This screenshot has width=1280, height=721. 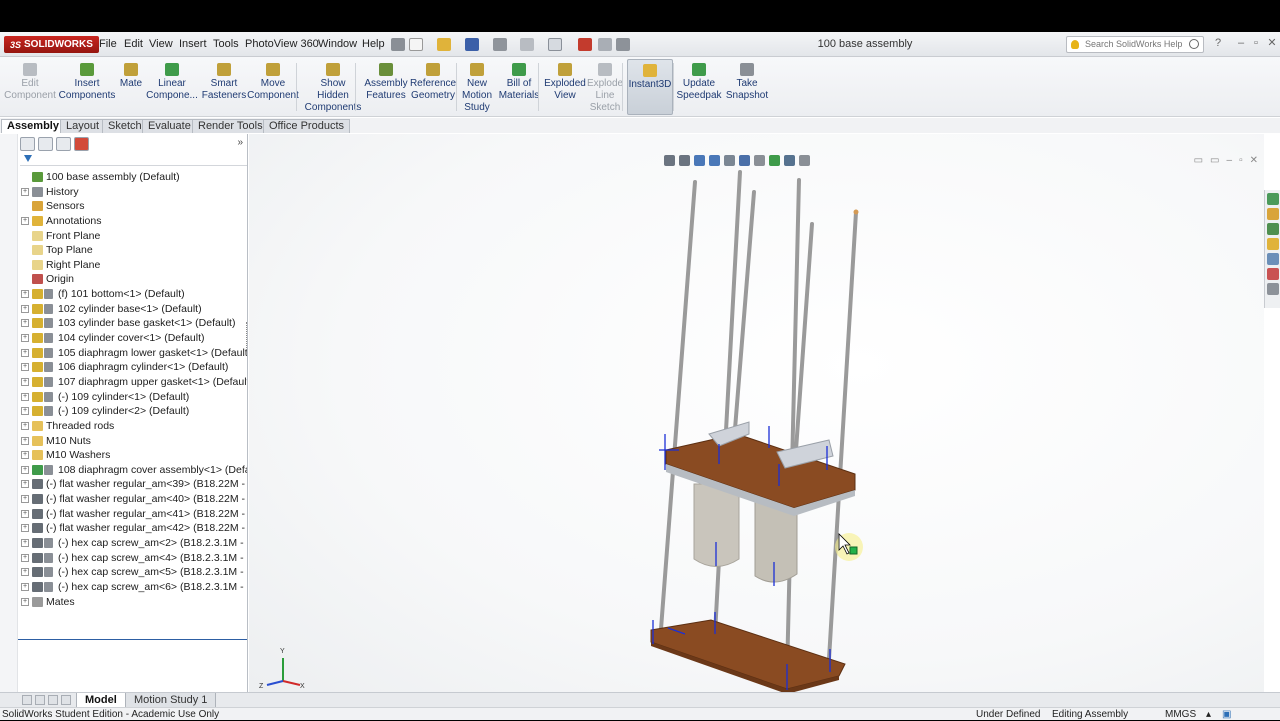 I want to click on tree-node: +106 diaphragm cylinder<1> (Default), so click(x=133, y=367).